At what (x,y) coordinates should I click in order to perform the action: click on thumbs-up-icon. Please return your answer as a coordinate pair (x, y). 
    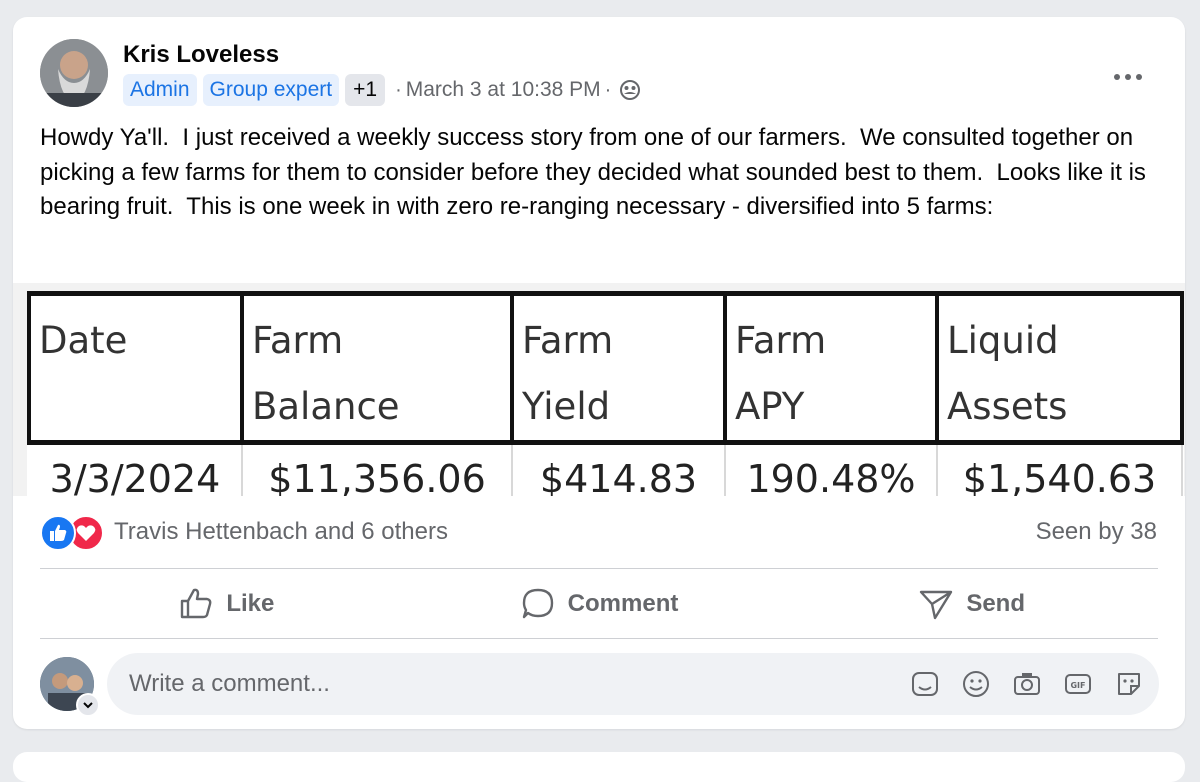
    Looking at the image, I should click on (196, 603).